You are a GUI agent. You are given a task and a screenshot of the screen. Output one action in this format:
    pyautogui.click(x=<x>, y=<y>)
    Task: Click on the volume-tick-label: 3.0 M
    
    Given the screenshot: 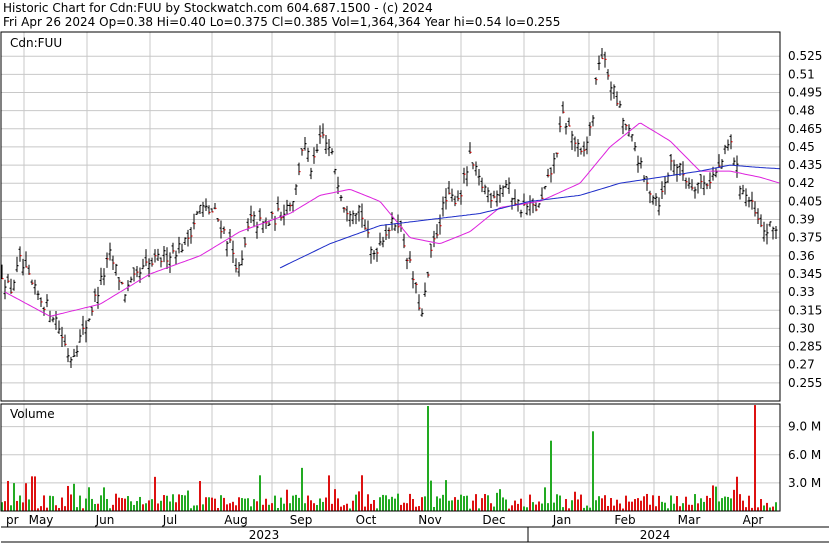 What is the action you would take?
    pyautogui.click(x=804, y=483)
    